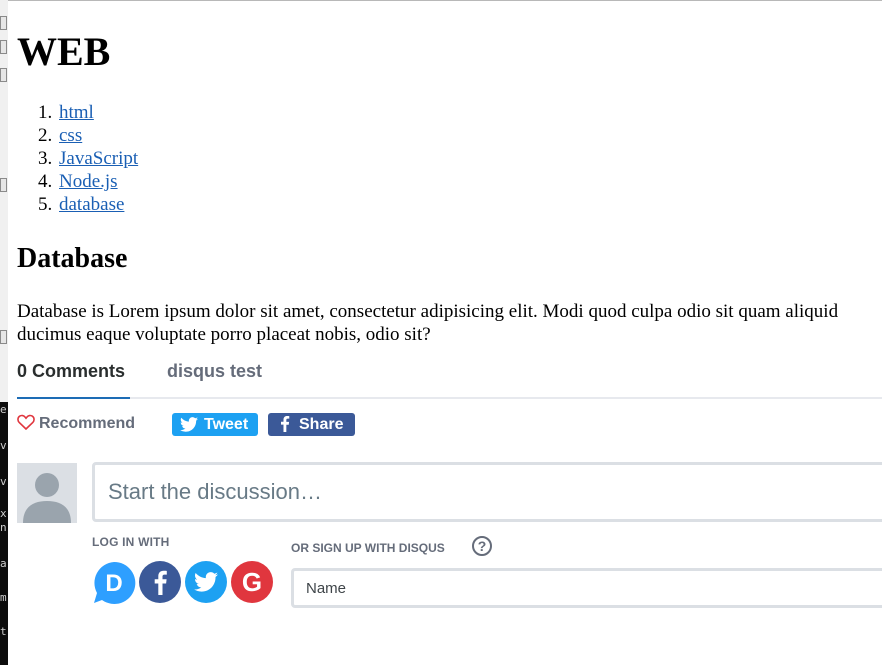 The width and height of the screenshot is (882, 665). I want to click on avatar, so click(47, 493).